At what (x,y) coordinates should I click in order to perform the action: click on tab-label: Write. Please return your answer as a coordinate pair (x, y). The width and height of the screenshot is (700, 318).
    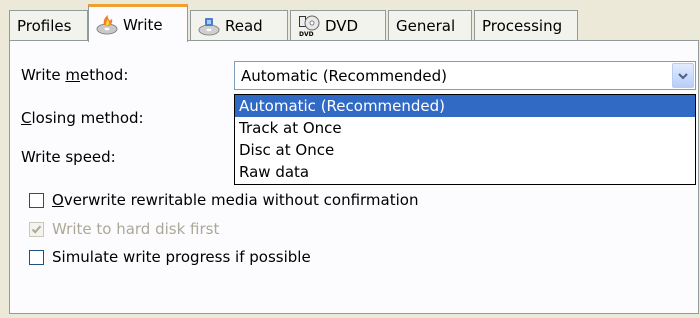
    Looking at the image, I should click on (143, 24).